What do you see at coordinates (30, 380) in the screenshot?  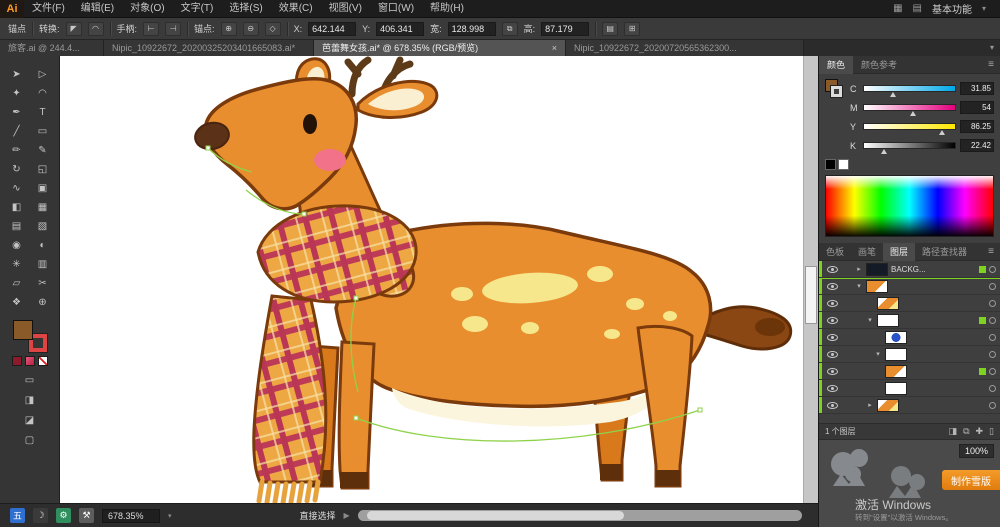 I see `draw-normal-mode: ▭` at bounding box center [30, 380].